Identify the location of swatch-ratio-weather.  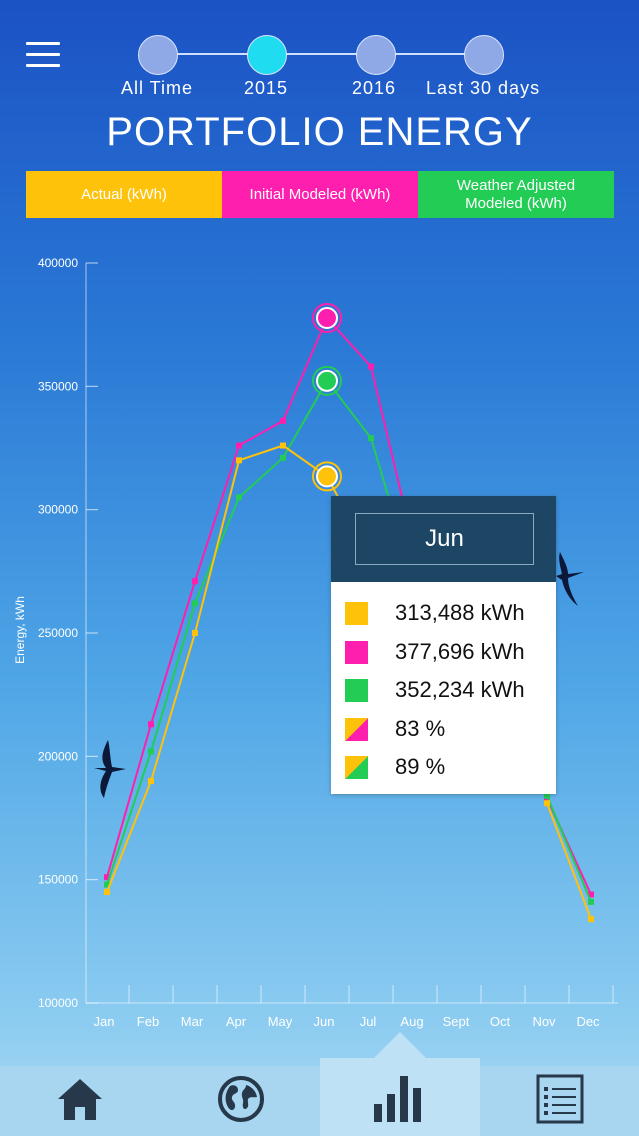
(356, 767).